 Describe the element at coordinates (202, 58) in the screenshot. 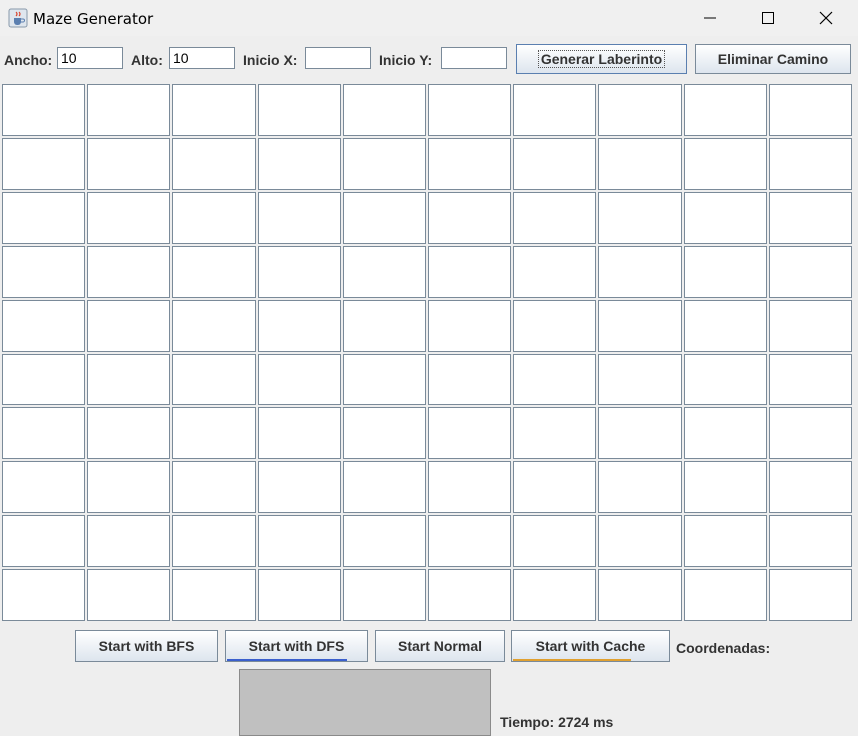

I see `alto-input` at that location.